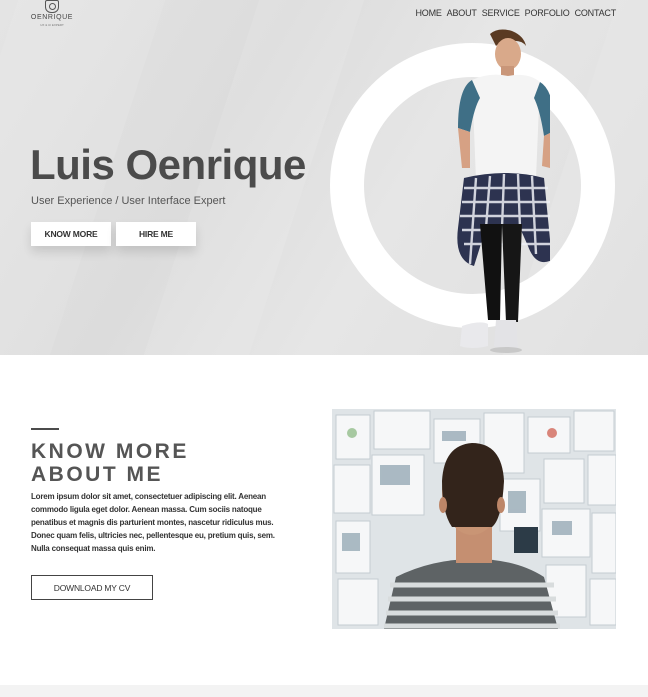  What do you see at coordinates (128, 201) in the screenshot?
I see `hero-subtitle: User Experience / User Interface Expert` at bounding box center [128, 201].